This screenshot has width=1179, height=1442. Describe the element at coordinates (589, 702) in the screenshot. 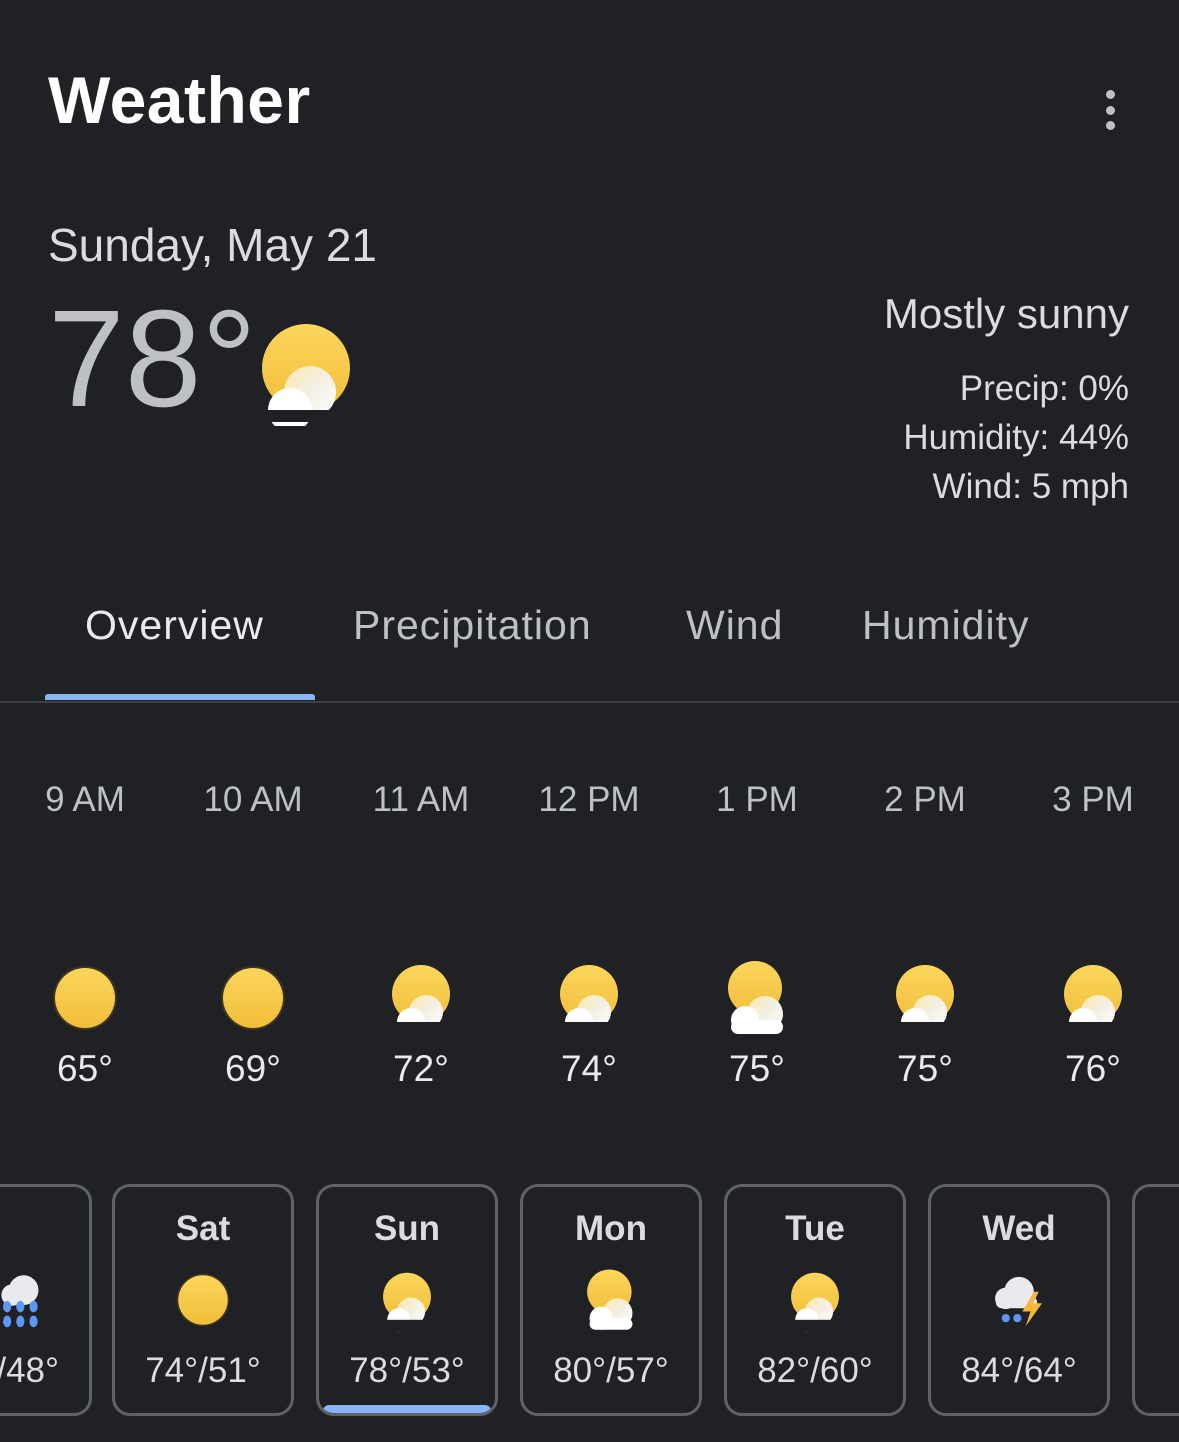

I see `tab-divider` at that location.